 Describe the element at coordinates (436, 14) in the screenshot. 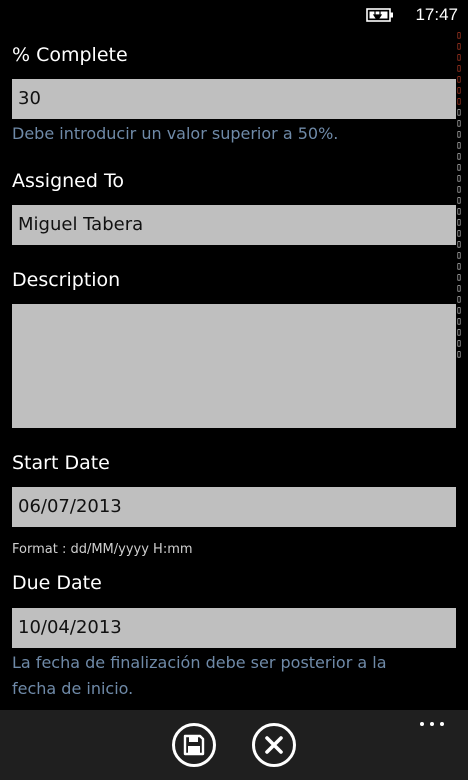

I see `clock: 17:47` at that location.